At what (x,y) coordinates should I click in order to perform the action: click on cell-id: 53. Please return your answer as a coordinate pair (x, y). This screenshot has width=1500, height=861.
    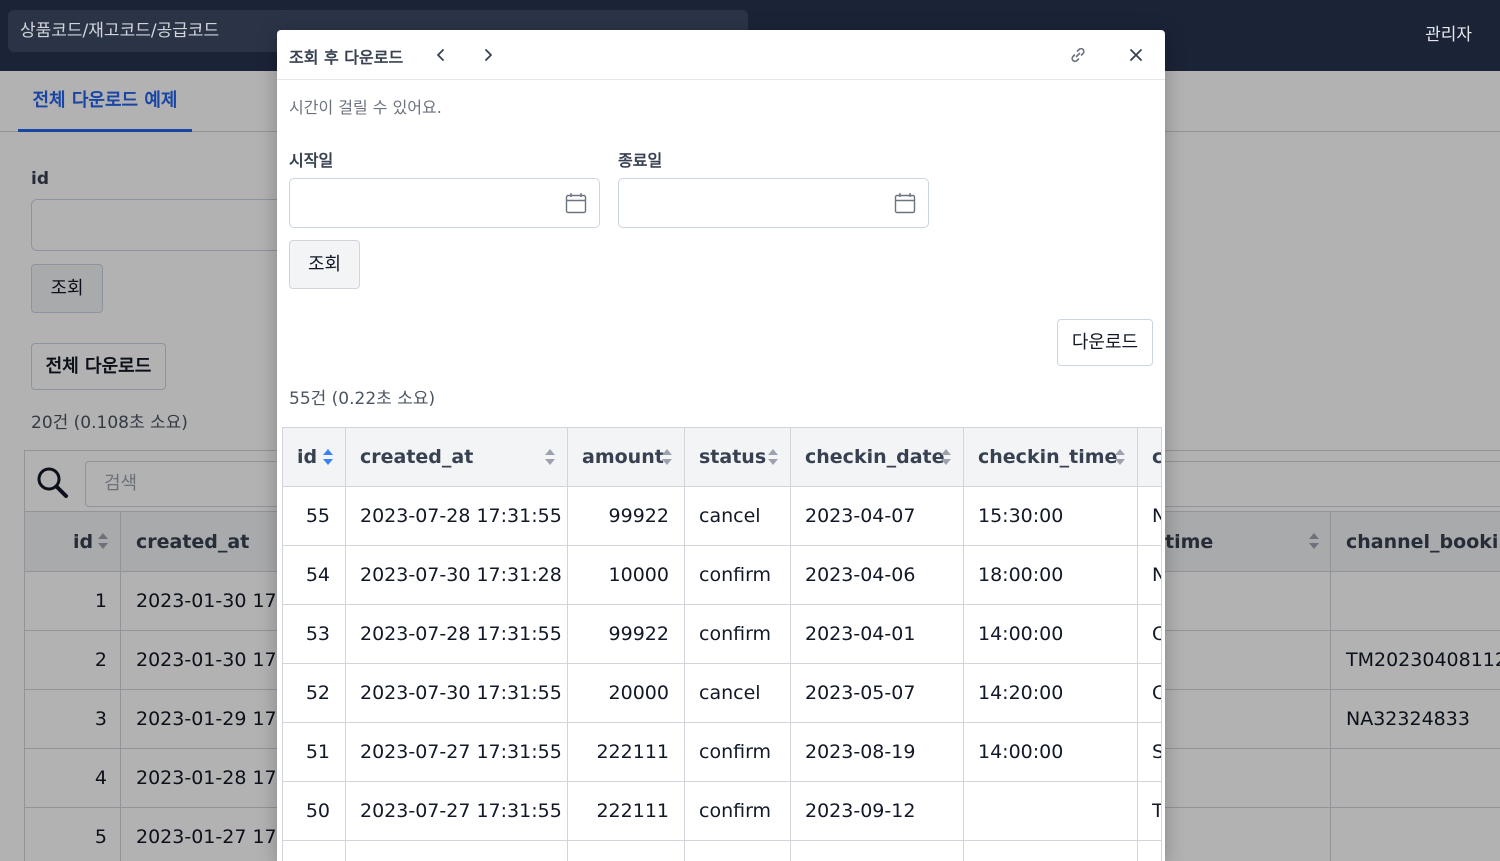
    Looking at the image, I should click on (317, 634).